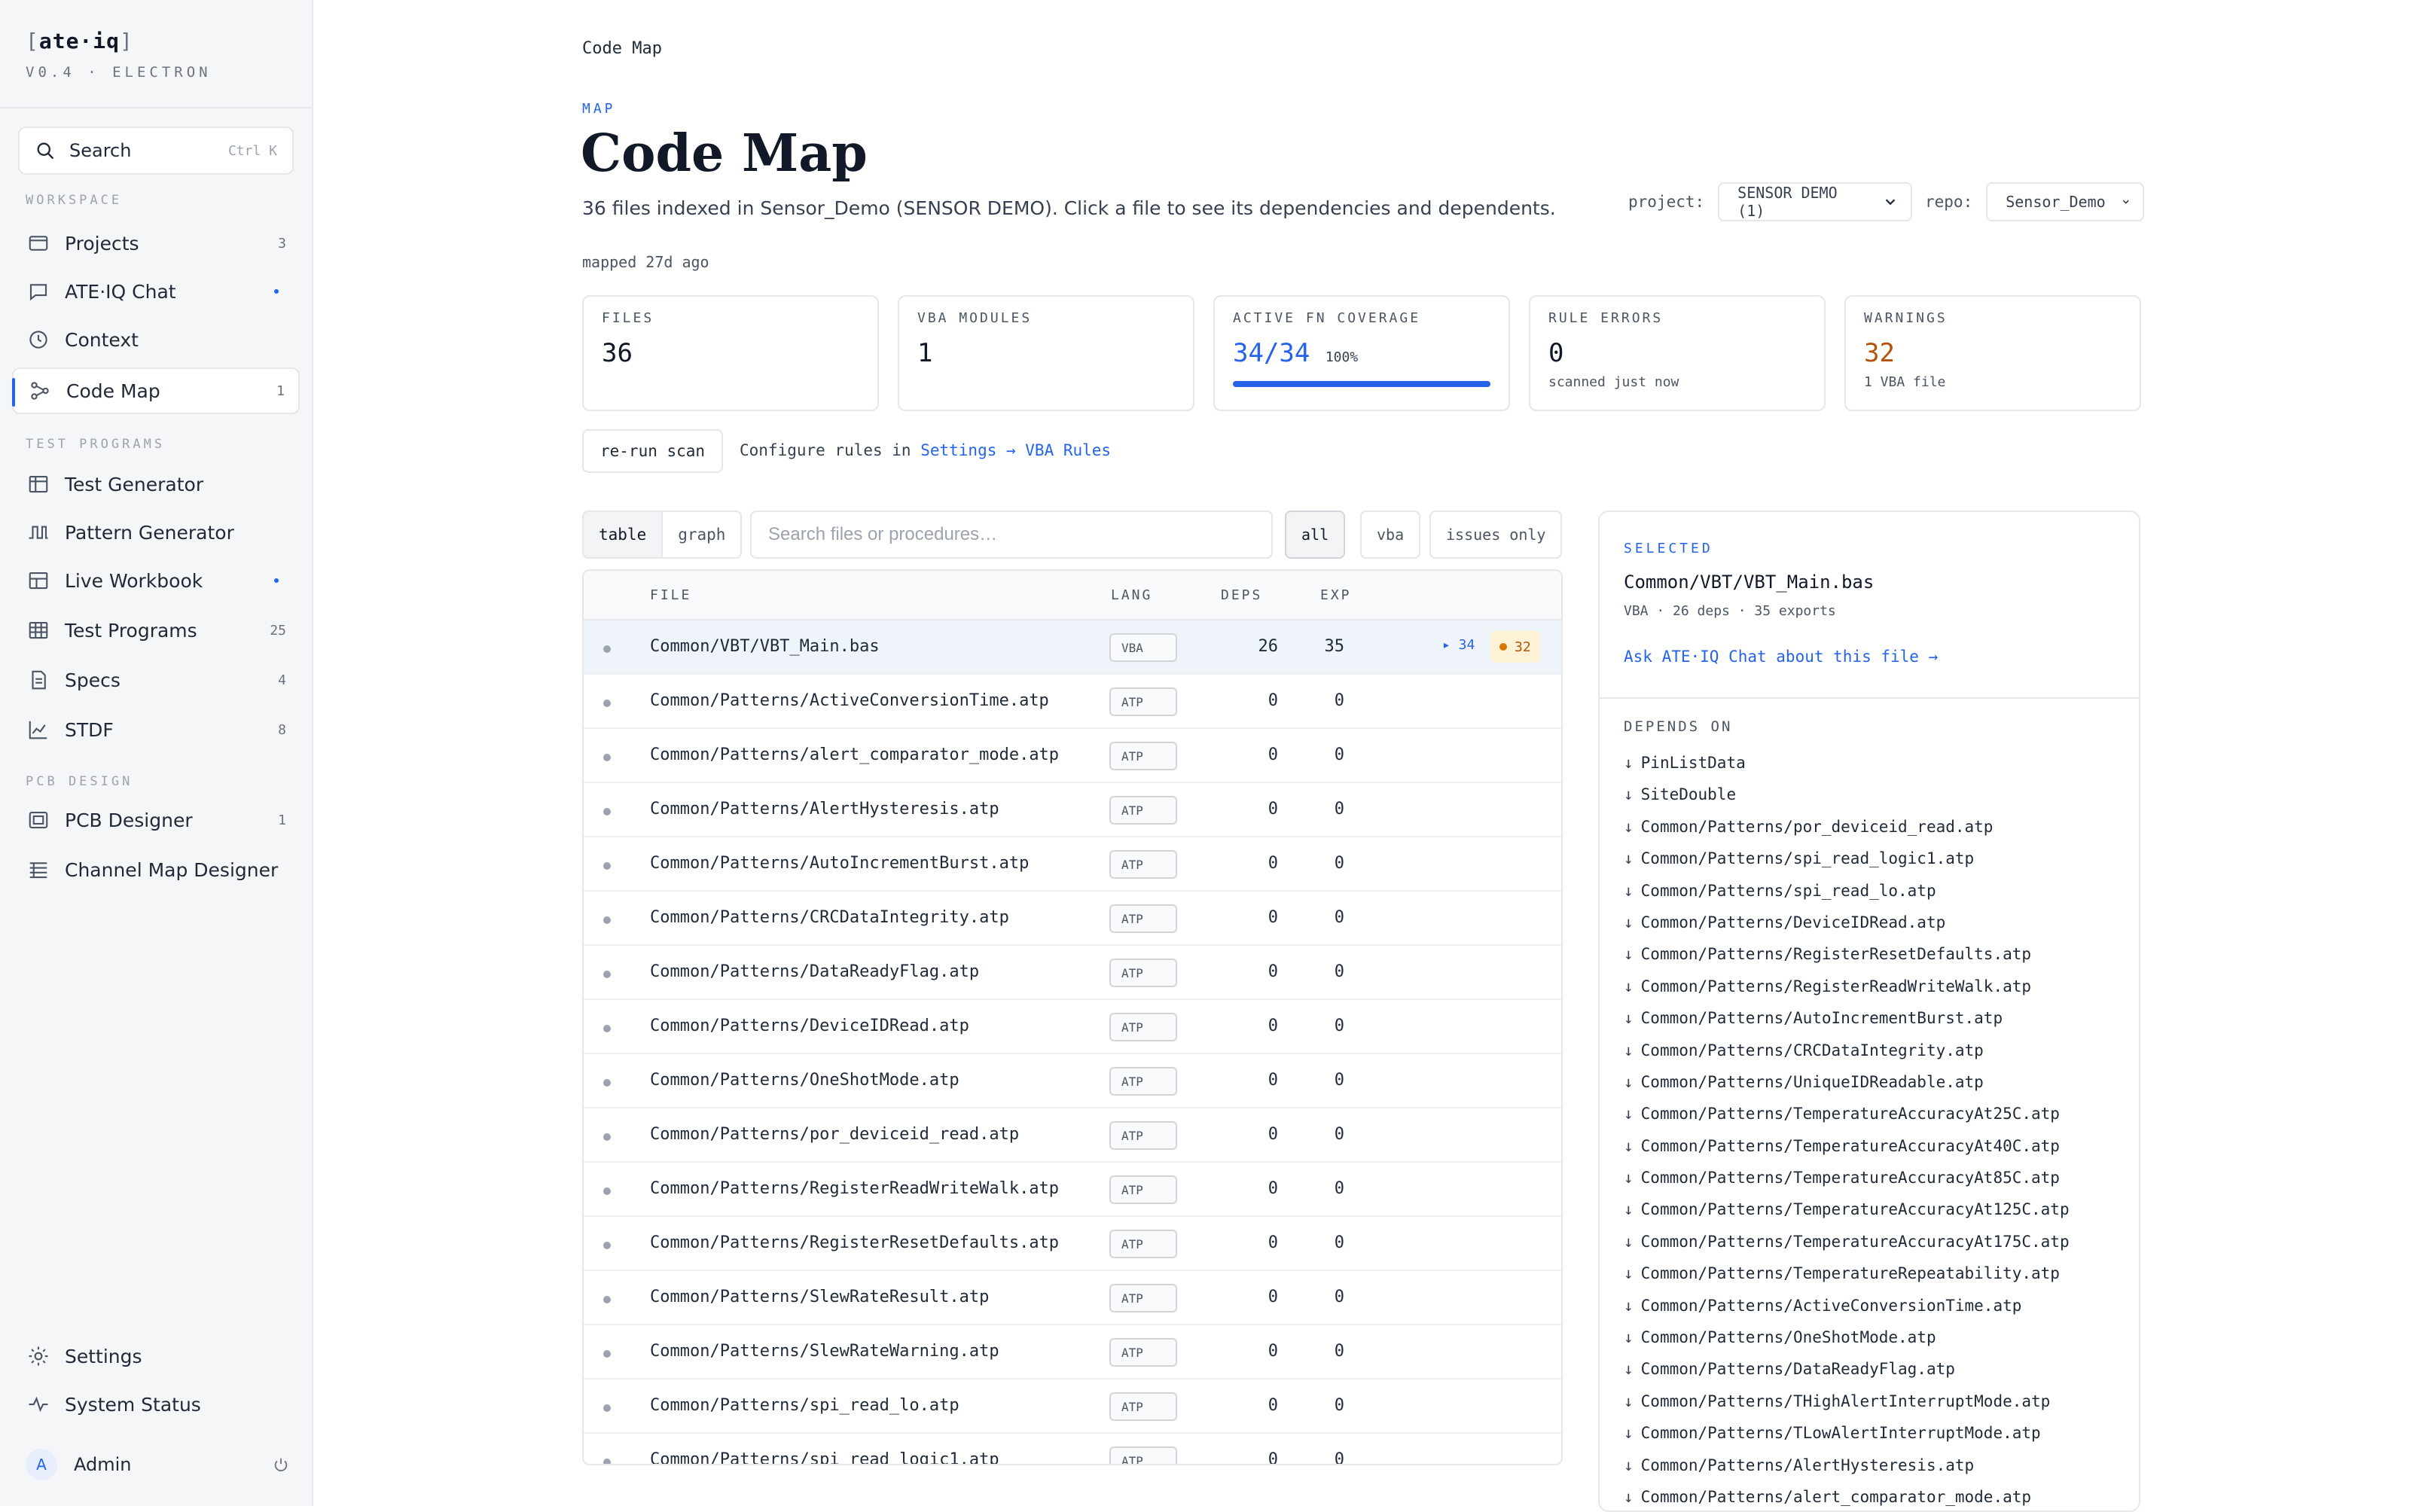  Describe the element at coordinates (156, 484) in the screenshot. I see `sidebar-item-test-generator: Test Generator` at that location.